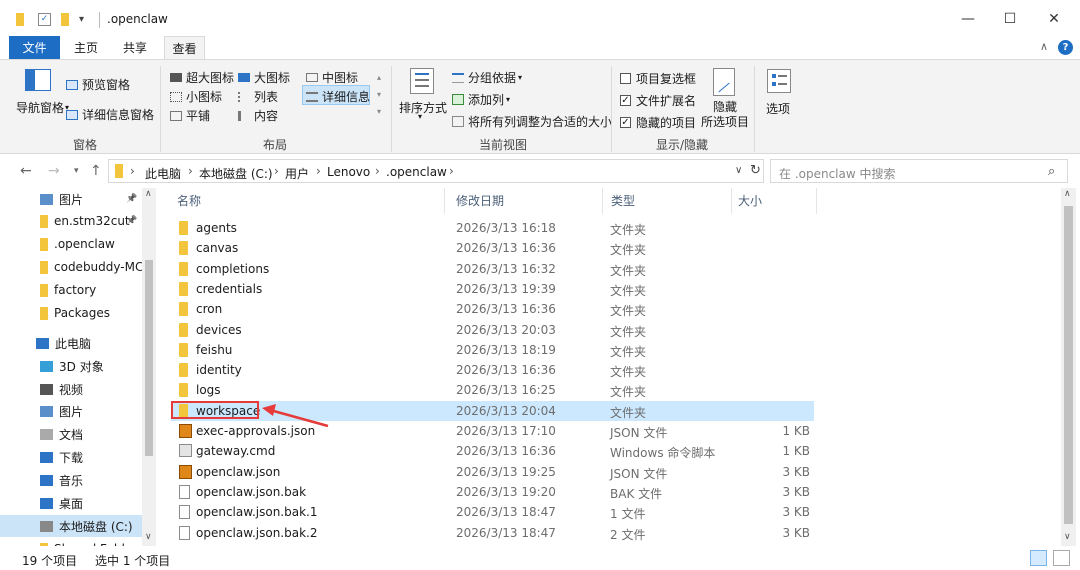  Describe the element at coordinates (348, 172) in the screenshot. I see `breadcrumb-lenovo: Lenovo` at that location.